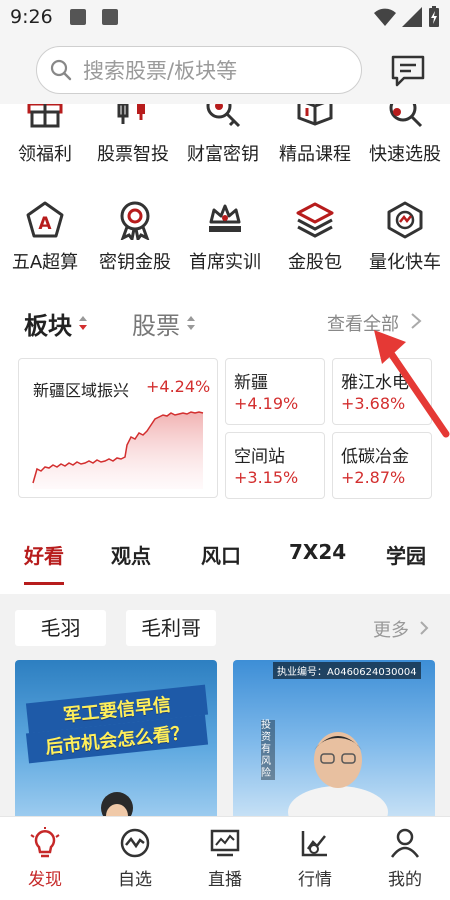  What do you see at coordinates (156, 323) in the screenshot?
I see `tab-stock: 股票` at bounding box center [156, 323].